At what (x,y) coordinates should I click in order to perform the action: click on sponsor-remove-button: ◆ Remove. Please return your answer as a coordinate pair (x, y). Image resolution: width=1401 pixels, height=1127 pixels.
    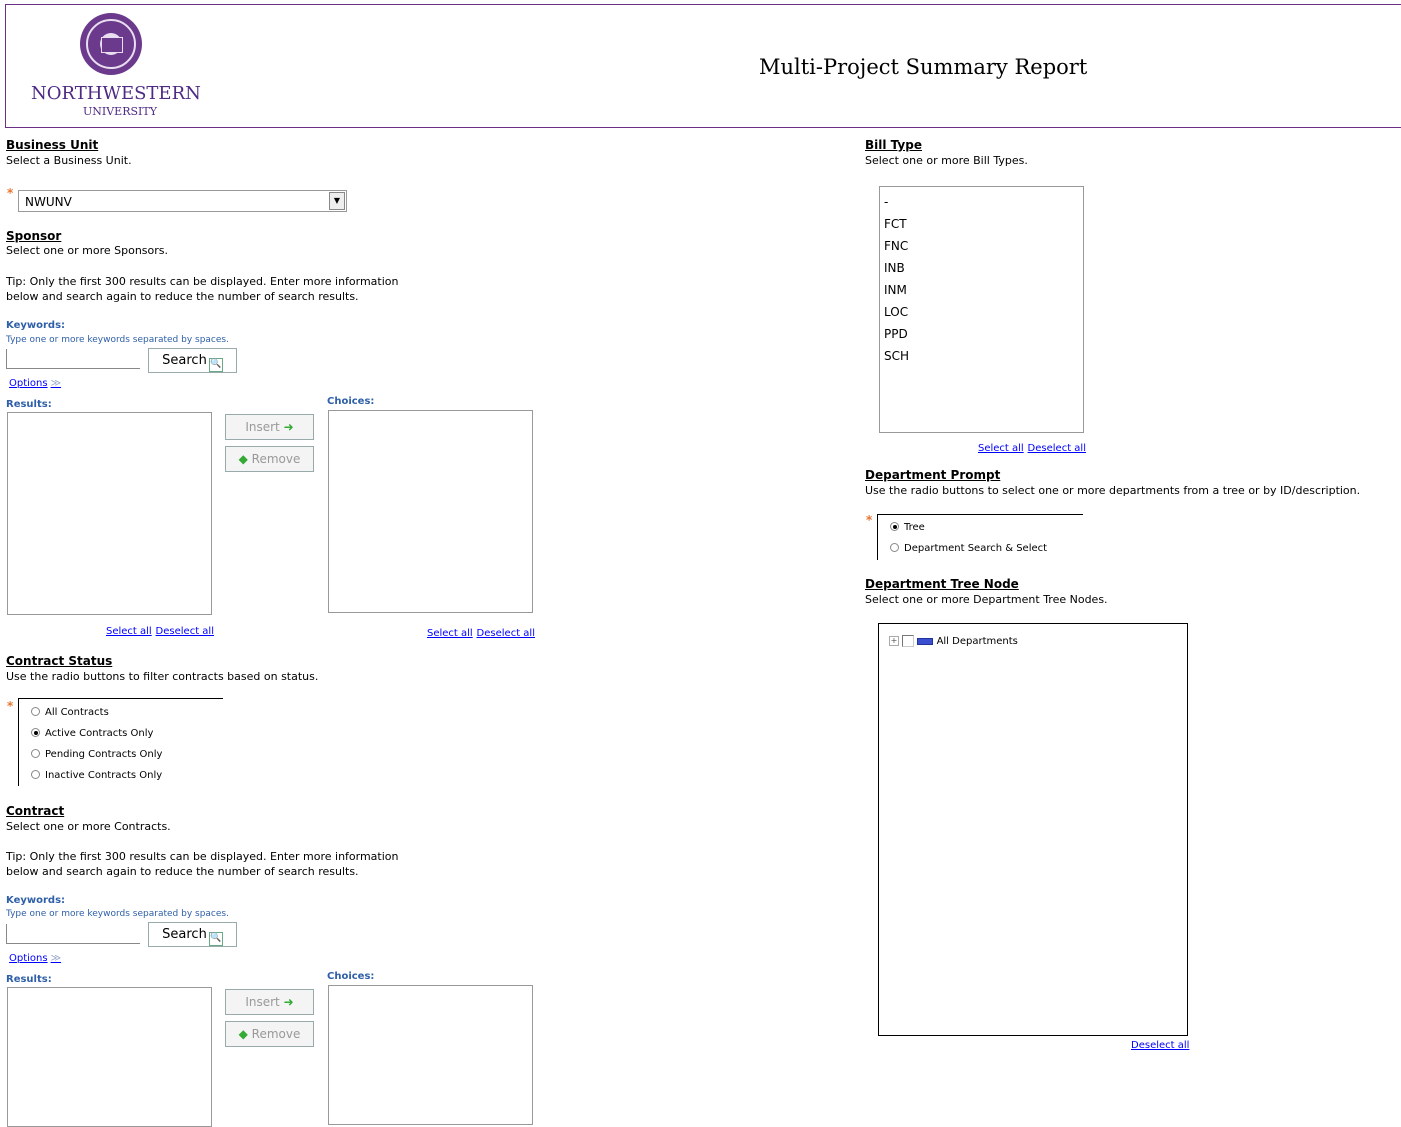
    Looking at the image, I should click on (269, 459).